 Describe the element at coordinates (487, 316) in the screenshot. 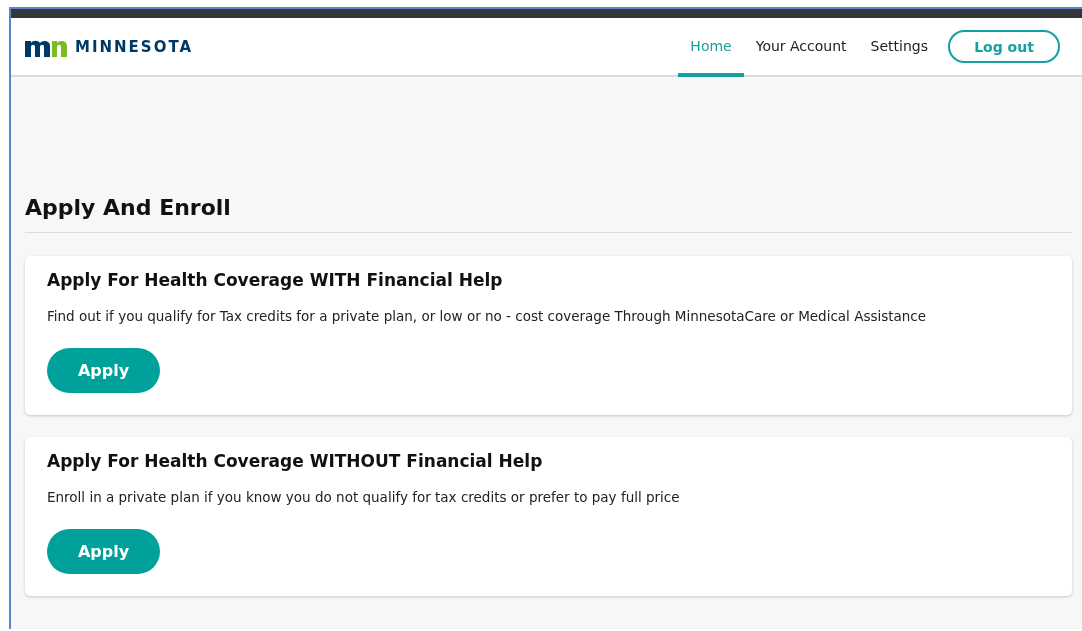

I see `card-description: Find out if you qualify for Tax credits for a private plan, or low or no - cost coverage Through MinnesotaCare or Medical Assistance` at that location.